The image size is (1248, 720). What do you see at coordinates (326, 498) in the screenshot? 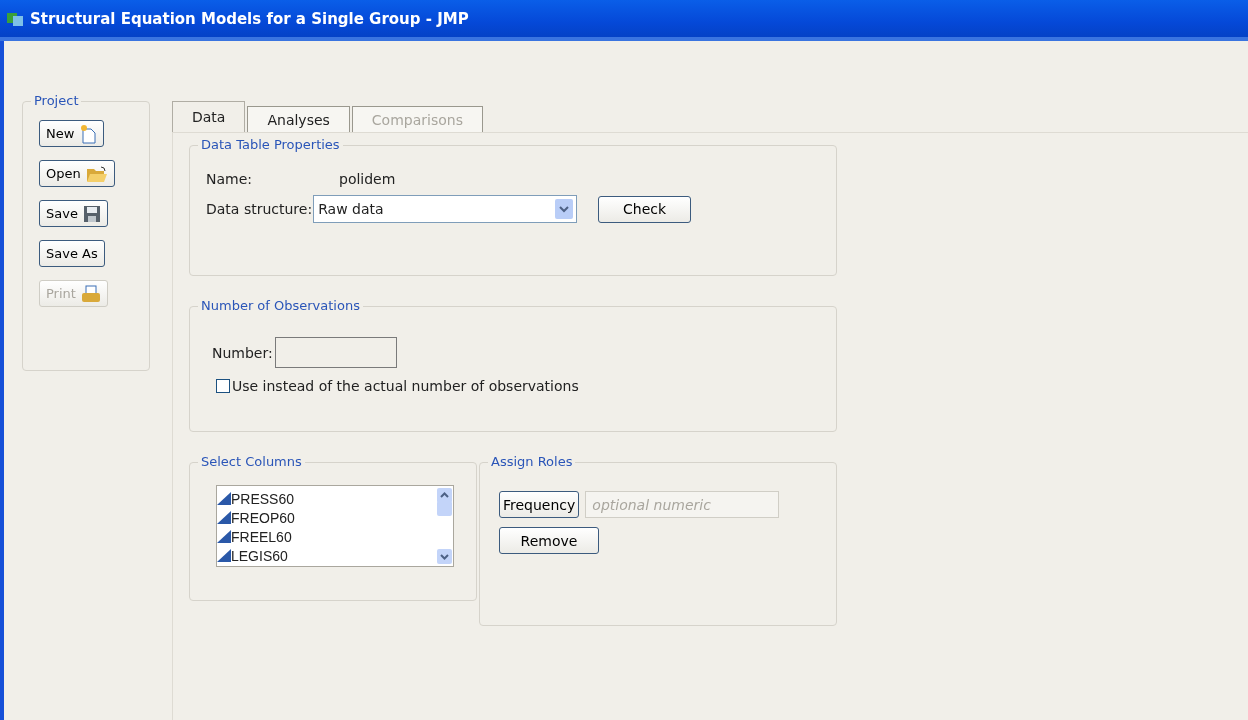
I see `column-list-item: PRESS60` at bounding box center [326, 498].